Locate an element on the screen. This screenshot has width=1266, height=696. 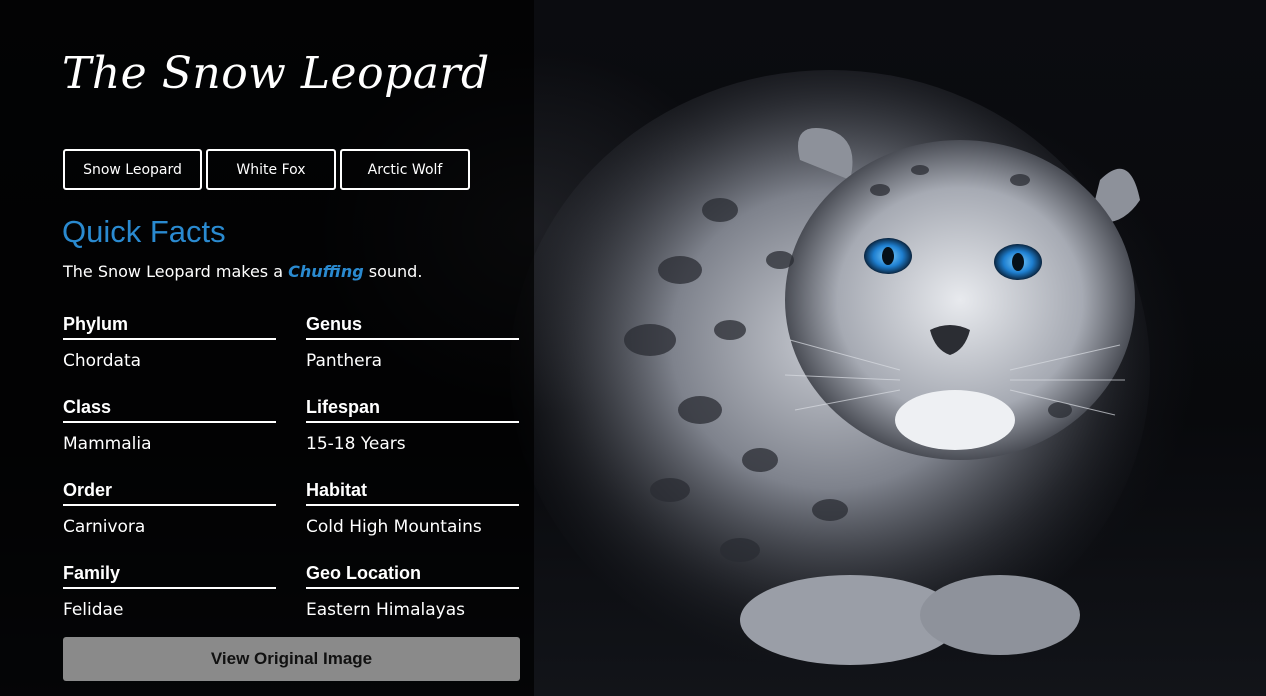
page-title: The Snow Leopard is located at coordinates (276, 73).